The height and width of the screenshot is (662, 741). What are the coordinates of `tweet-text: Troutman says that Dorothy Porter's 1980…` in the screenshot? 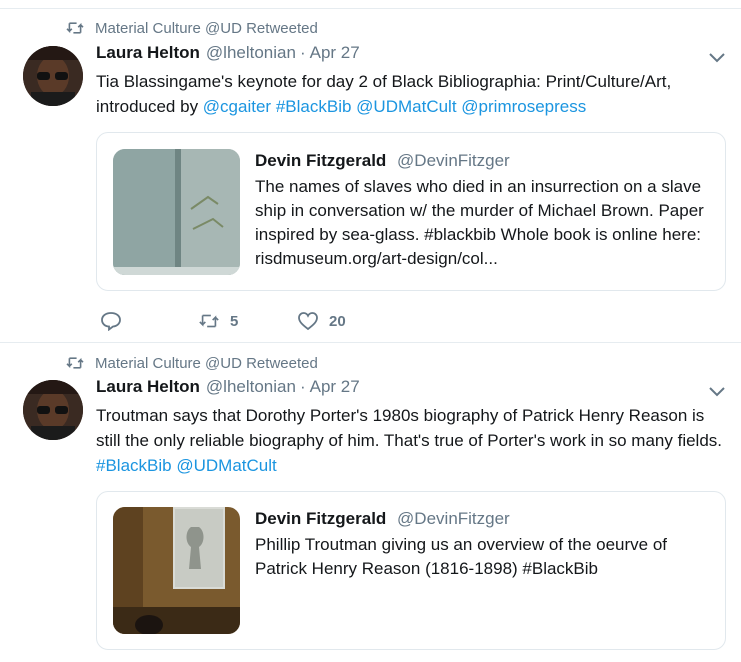 It's located at (411, 440).